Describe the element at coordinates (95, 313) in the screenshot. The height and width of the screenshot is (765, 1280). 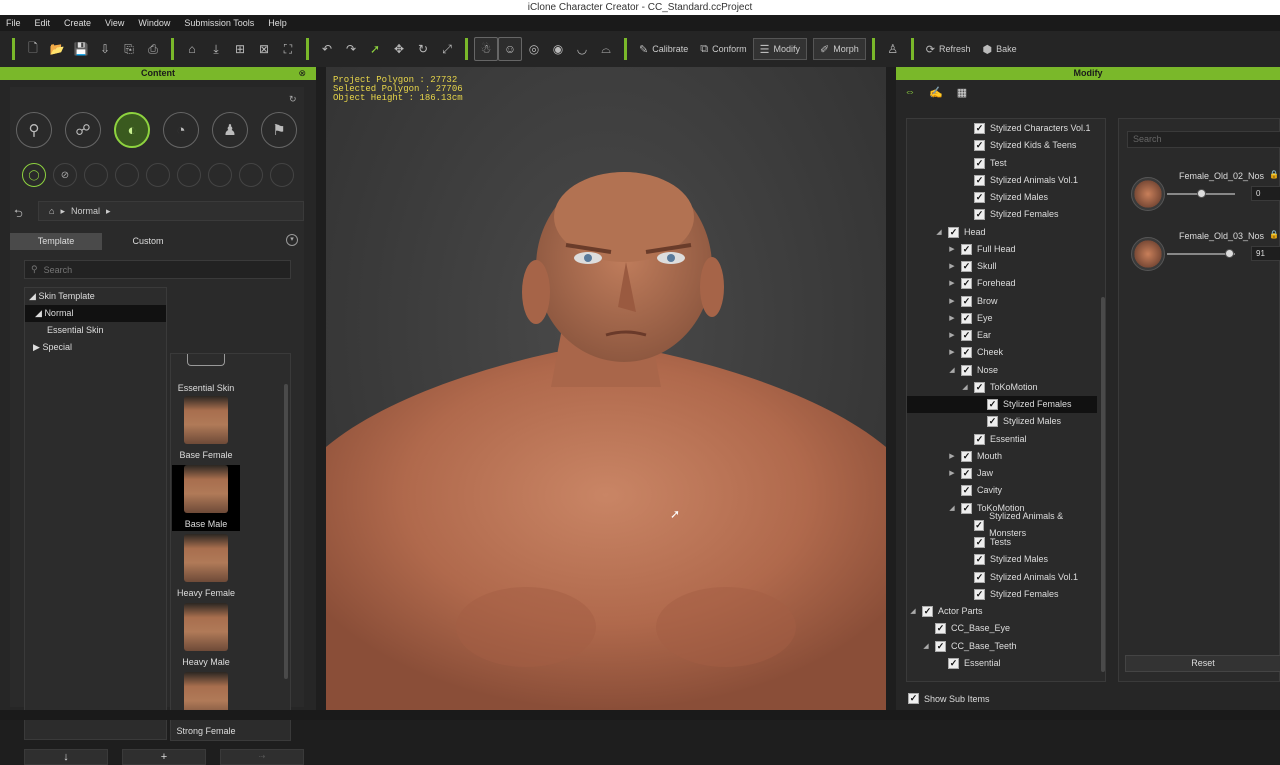
I see `tree-item-normal: ◢ Normal` at that location.